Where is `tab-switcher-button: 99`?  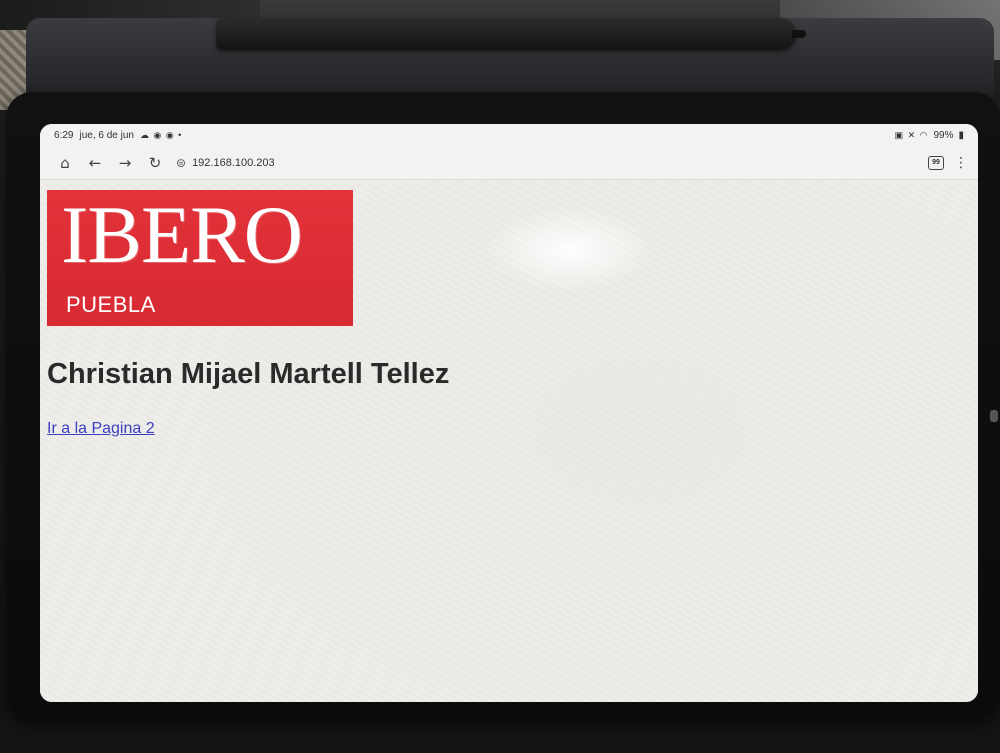 tab-switcher-button: 99 is located at coordinates (936, 162).